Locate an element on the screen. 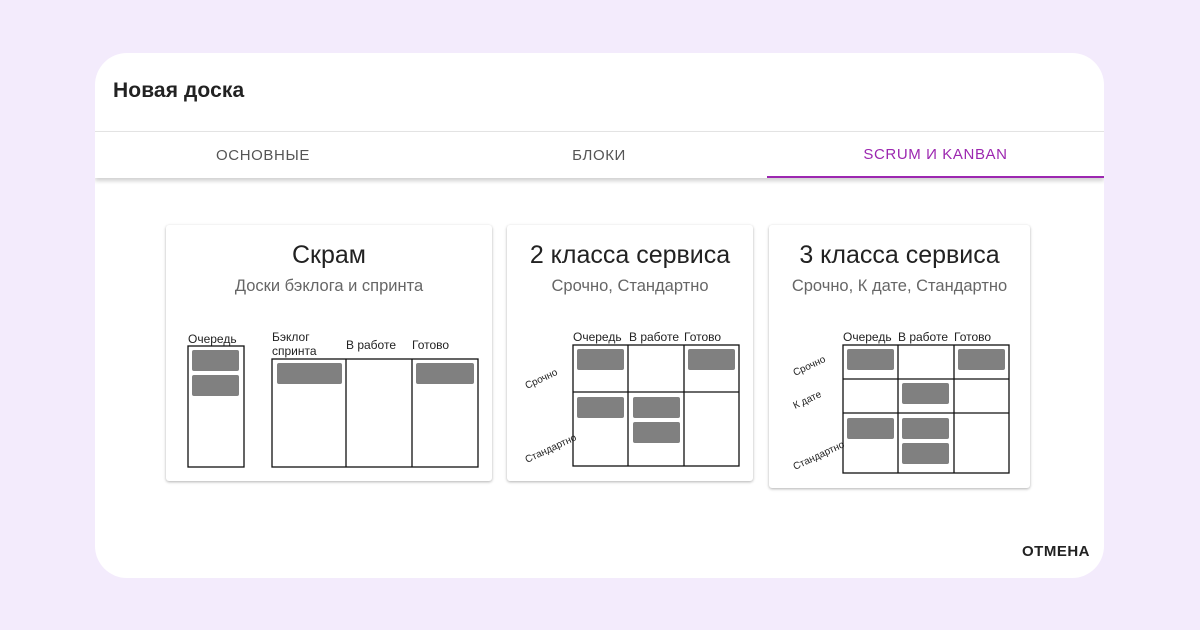 Image resolution: width=1200 pixels, height=630 pixels. column-label-sprint-backlog-line2: спринта is located at coordinates (294, 351).